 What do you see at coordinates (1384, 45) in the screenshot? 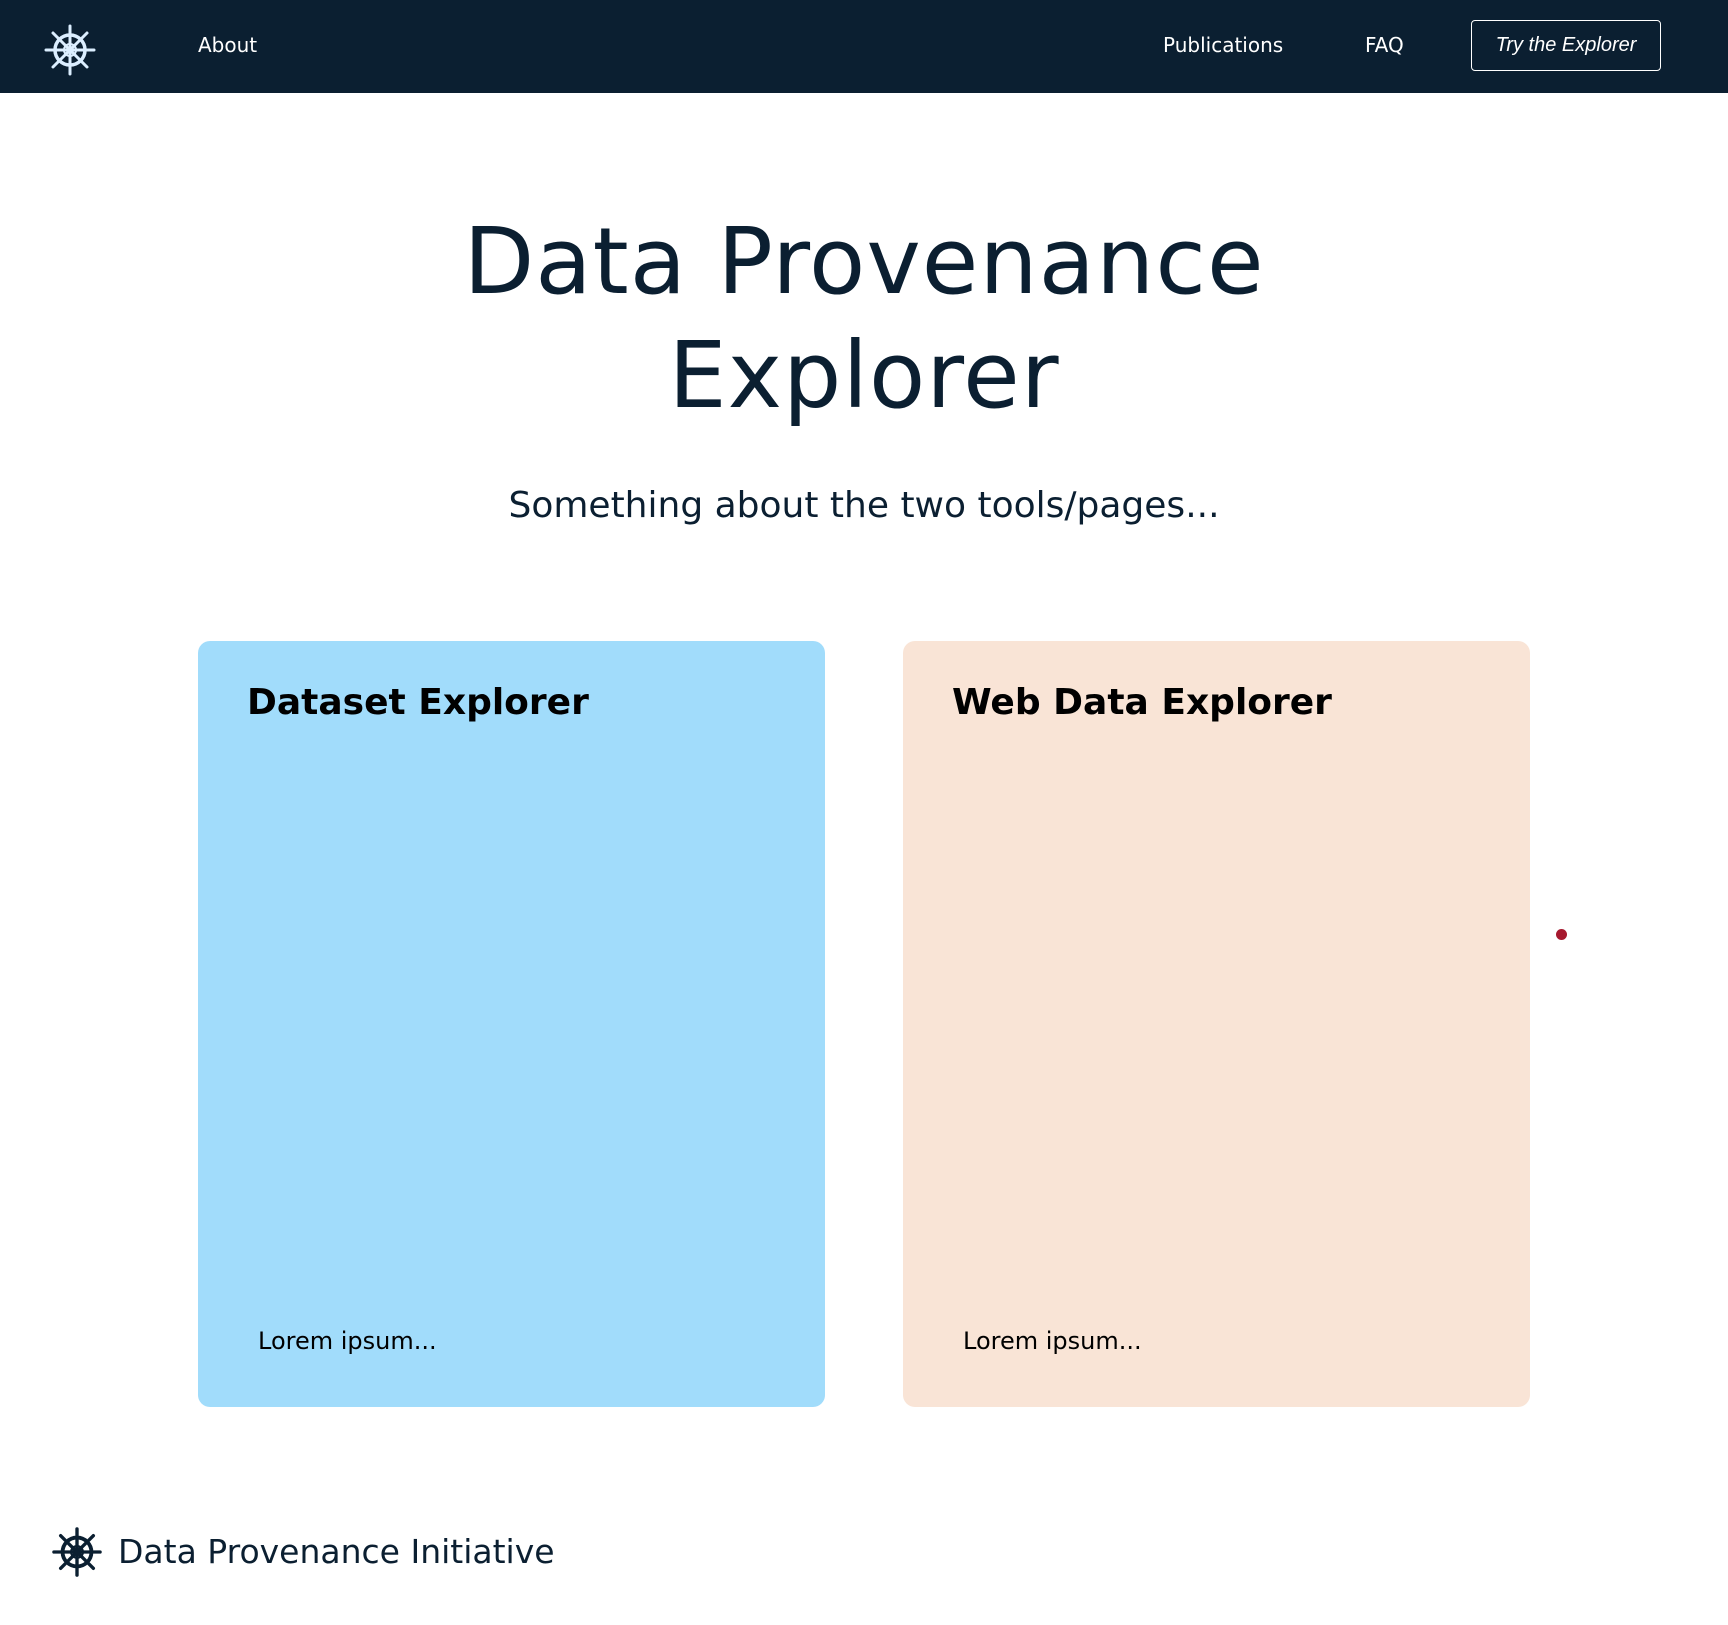
I see `nav-link-faq: FAQ` at bounding box center [1384, 45].